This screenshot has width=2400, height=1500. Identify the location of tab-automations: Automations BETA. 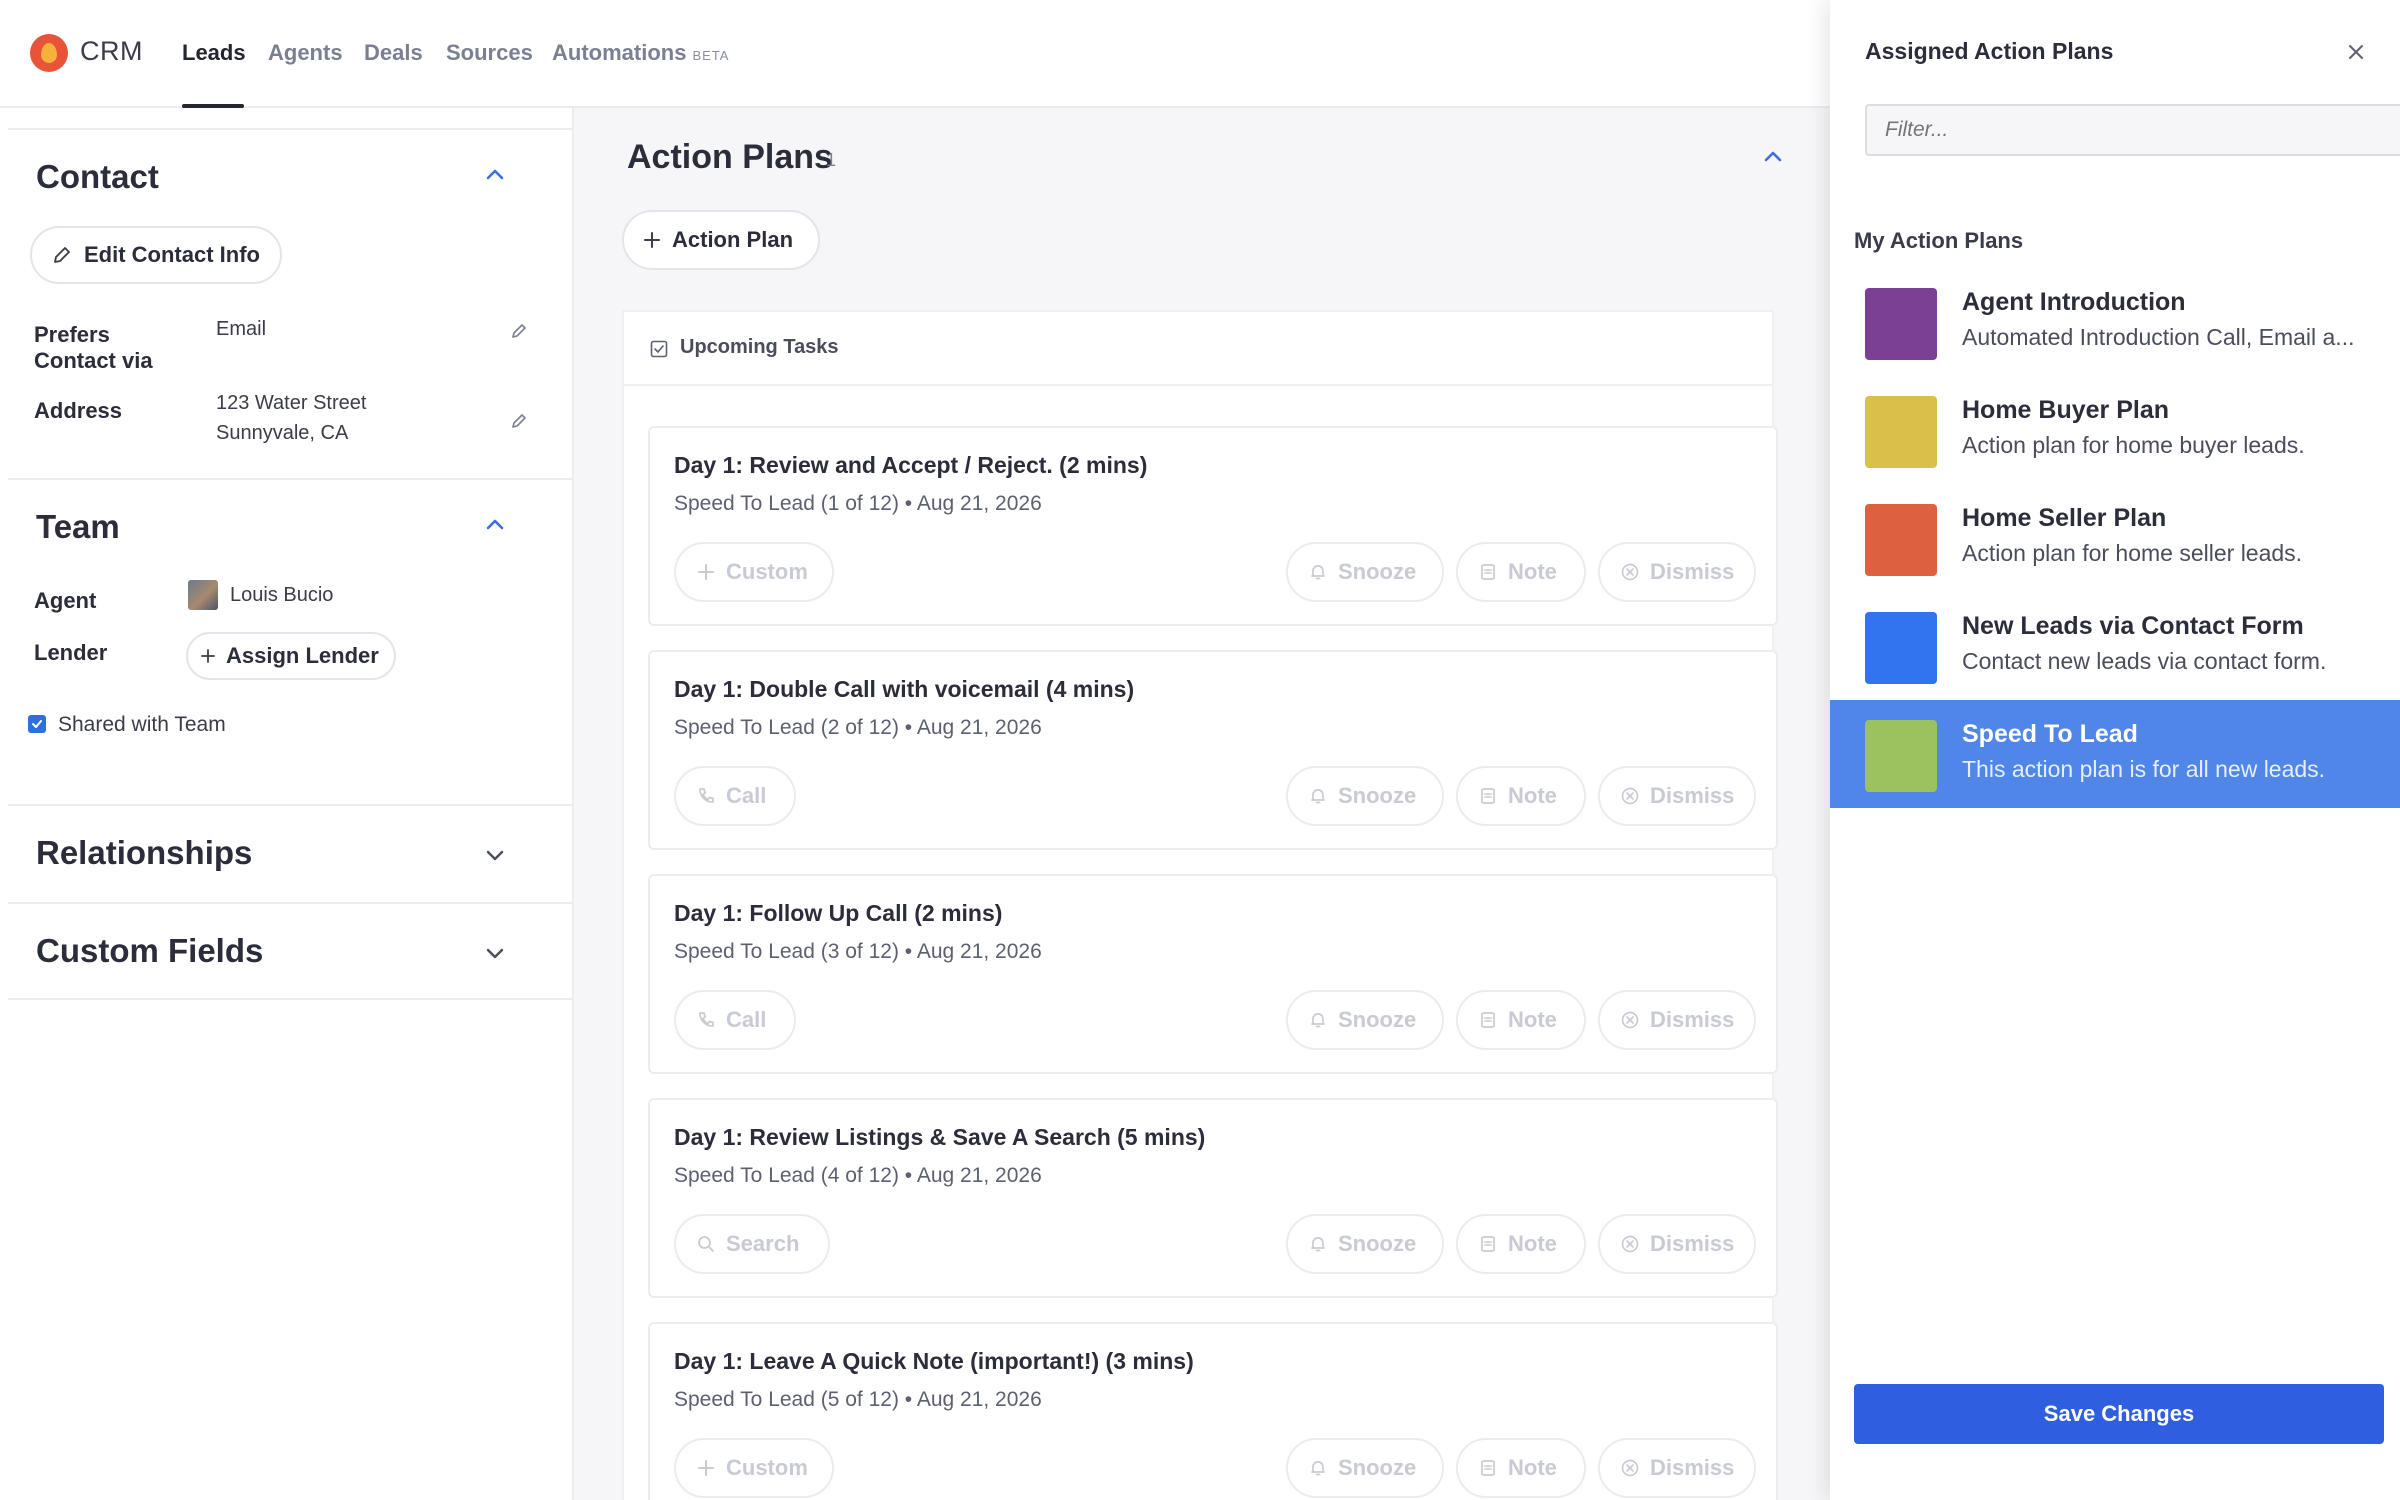
(640, 53).